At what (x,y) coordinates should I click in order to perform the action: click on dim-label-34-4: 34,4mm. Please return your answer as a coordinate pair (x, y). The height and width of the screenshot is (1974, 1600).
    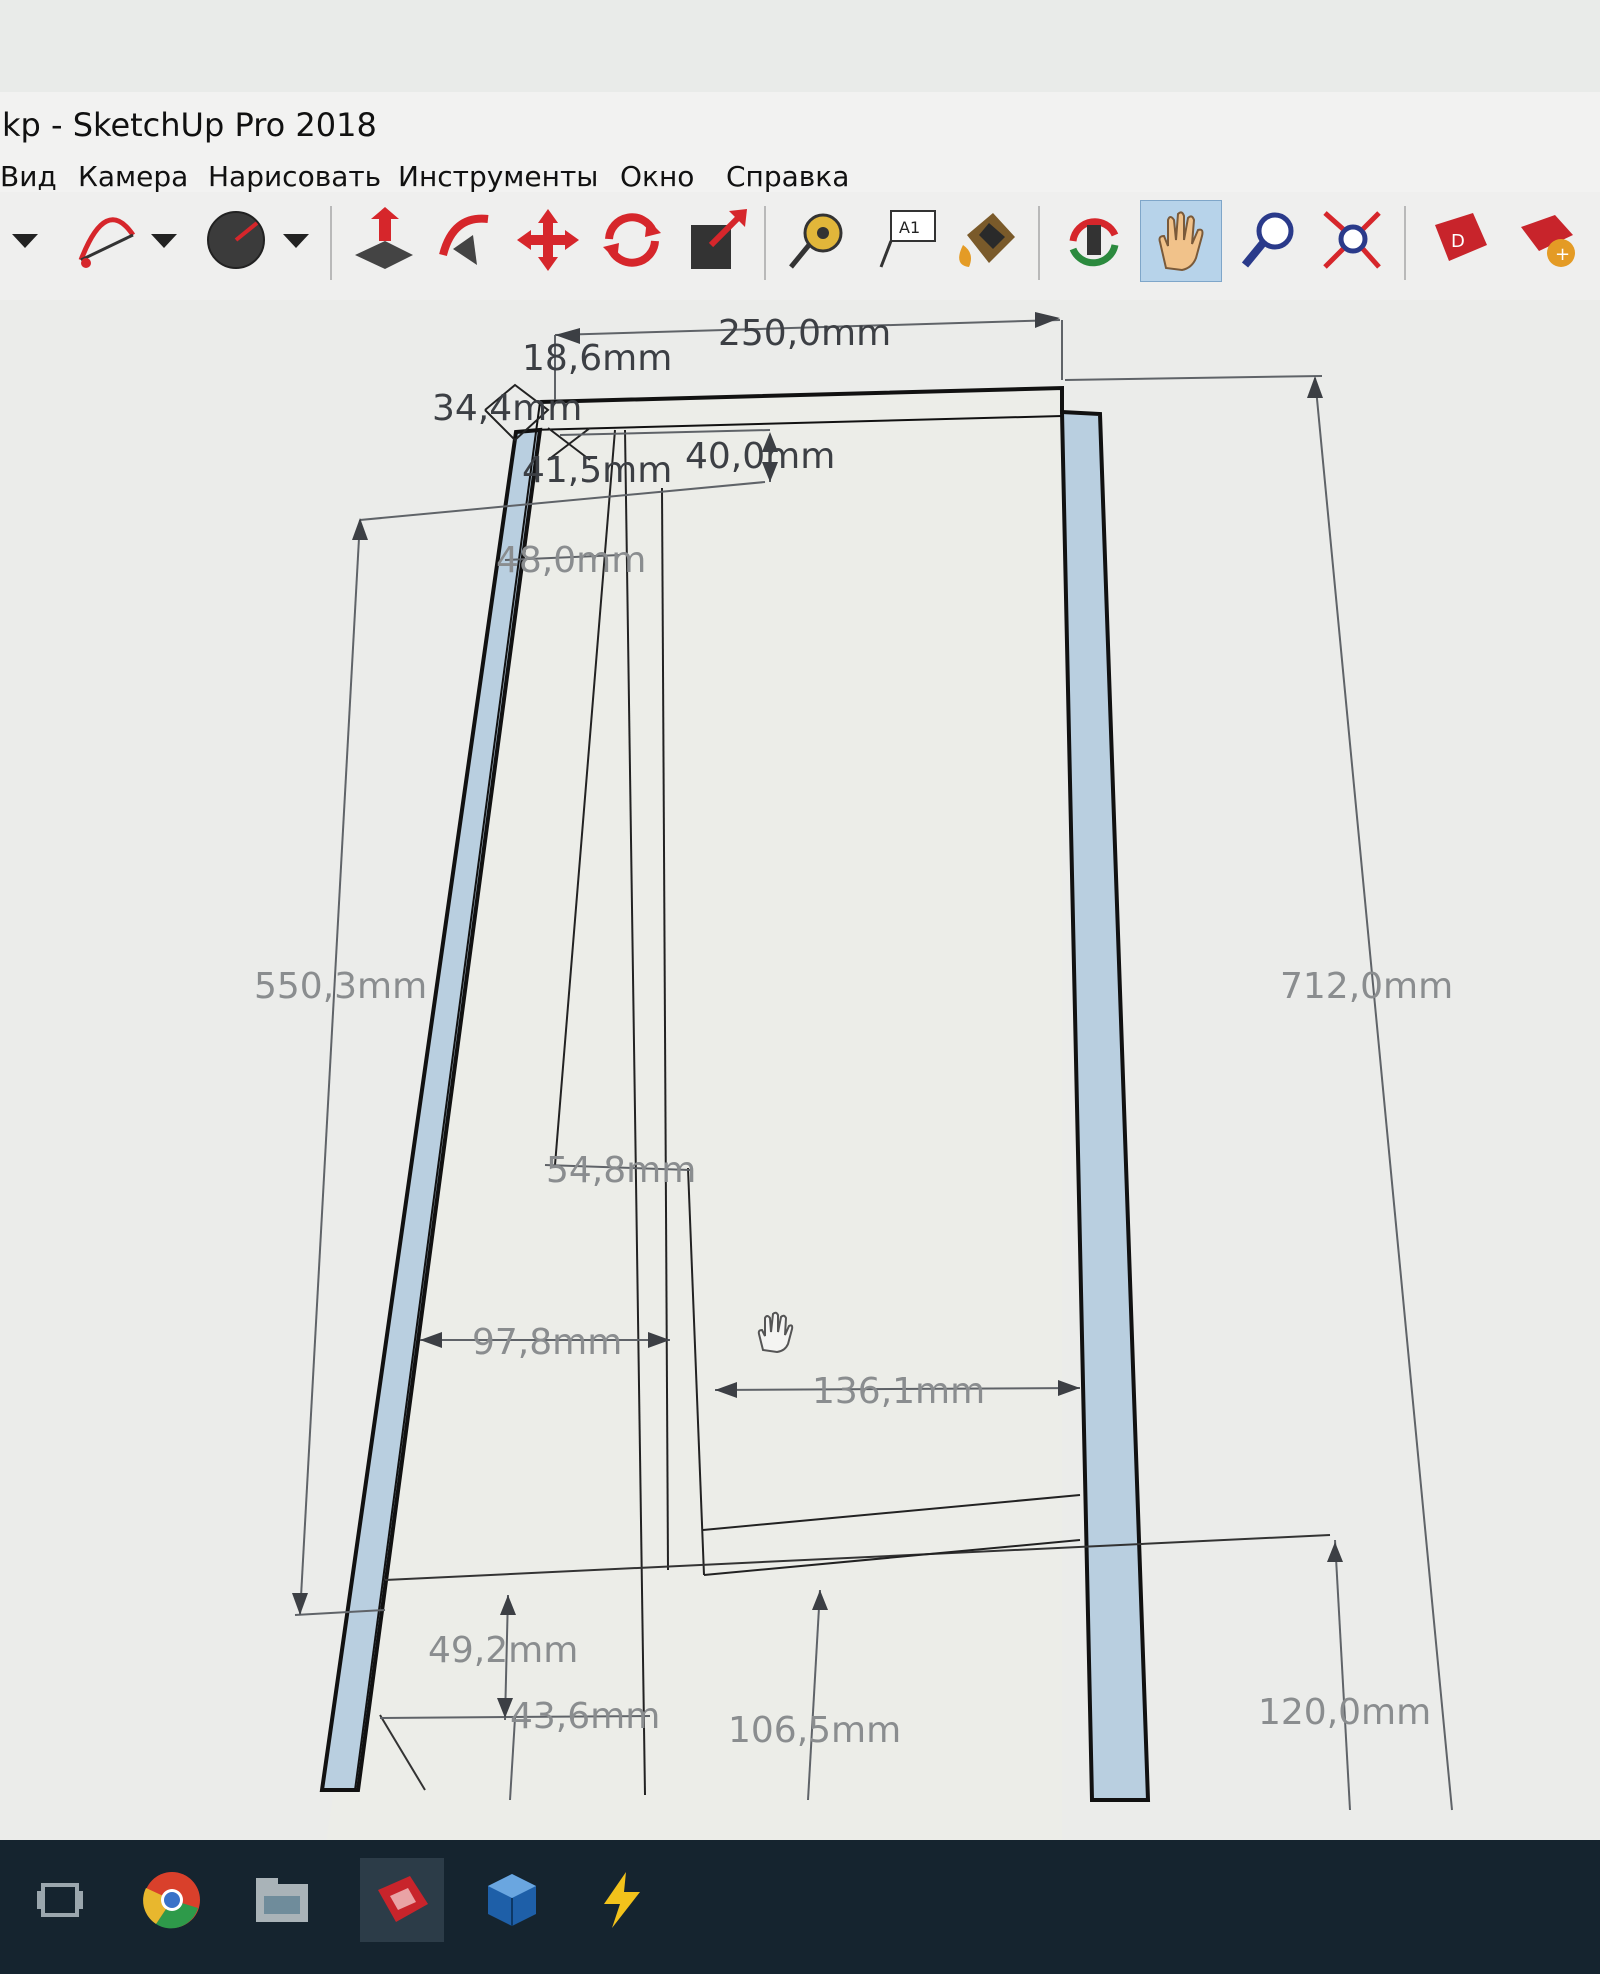
    Looking at the image, I should click on (507, 408).